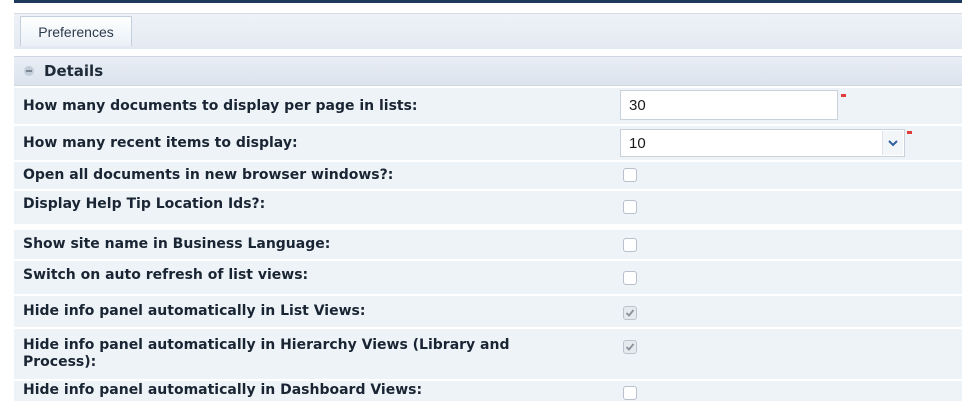 This screenshot has width=962, height=401. What do you see at coordinates (630, 207) in the screenshot?
I see `help-tip-ids-checkbox` at bounding box center [630, 207].